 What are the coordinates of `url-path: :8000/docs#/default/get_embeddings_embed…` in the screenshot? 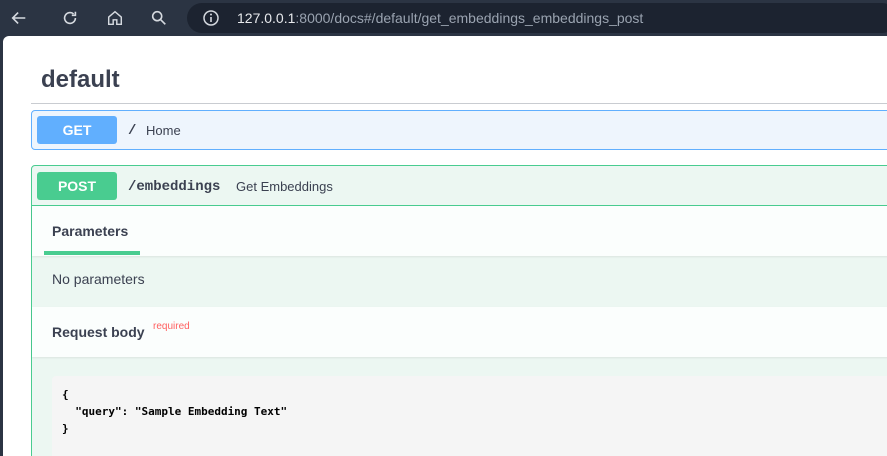 It's located at (469, 18).